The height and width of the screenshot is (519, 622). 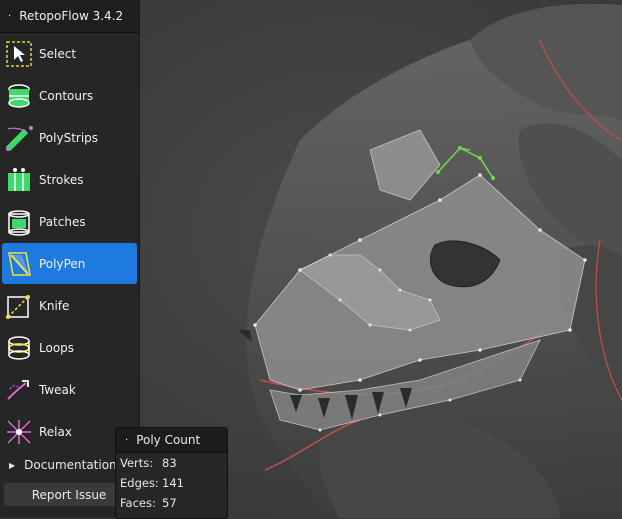 I want to click on polypen-icon, so click(x=19, y=264).